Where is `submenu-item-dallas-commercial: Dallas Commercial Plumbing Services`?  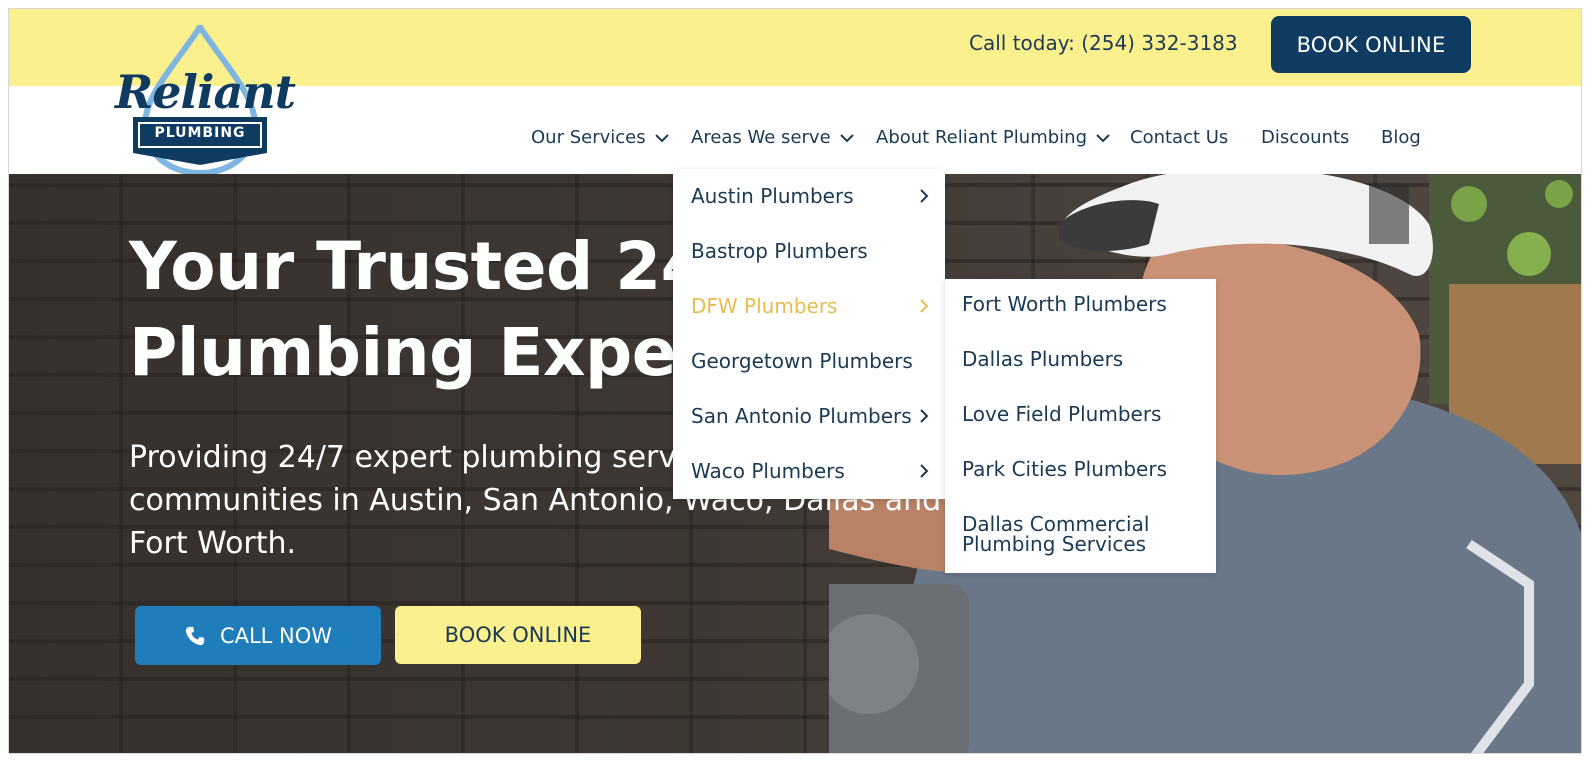 submenu-item-dallas-commercial: Dallas Commercial Plumbing Services is located at coordinates (1082, 534).